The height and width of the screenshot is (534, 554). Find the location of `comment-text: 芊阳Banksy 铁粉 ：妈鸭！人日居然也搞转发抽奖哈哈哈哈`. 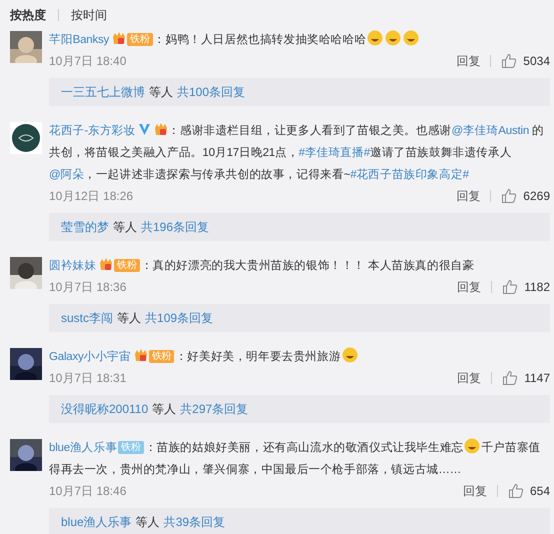

comment-text: 芊阳Banksy 铁粉 ：妈鸭！人日居然也搞转发抽奖哈哈哈哈 is located at coordinates (299, 40).